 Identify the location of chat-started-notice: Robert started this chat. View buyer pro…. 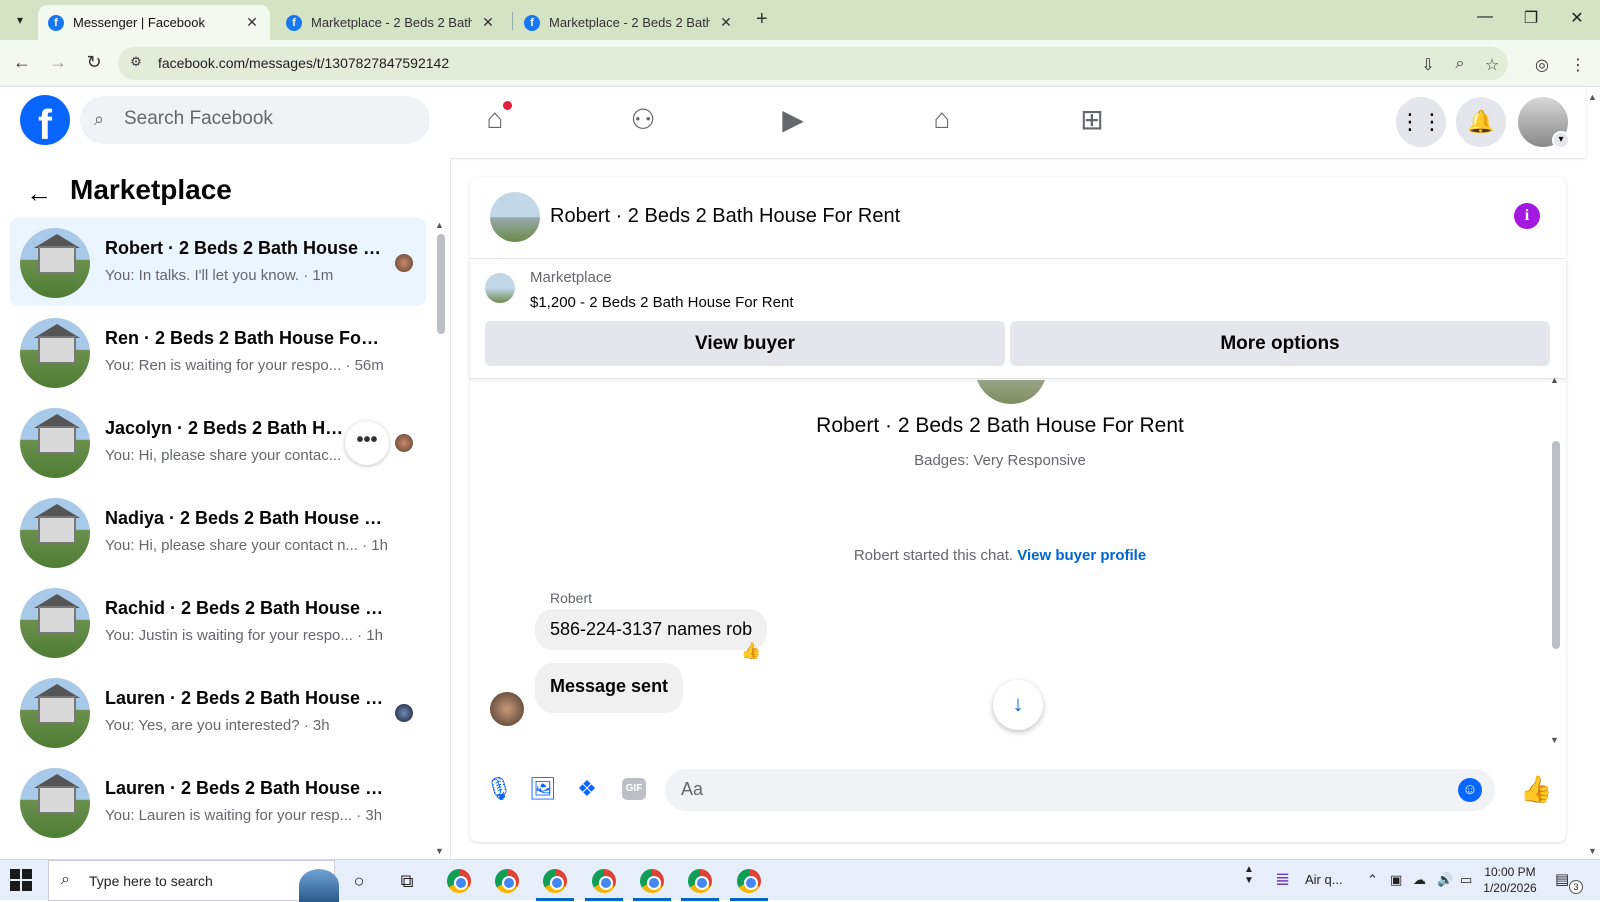
(1000, 555).